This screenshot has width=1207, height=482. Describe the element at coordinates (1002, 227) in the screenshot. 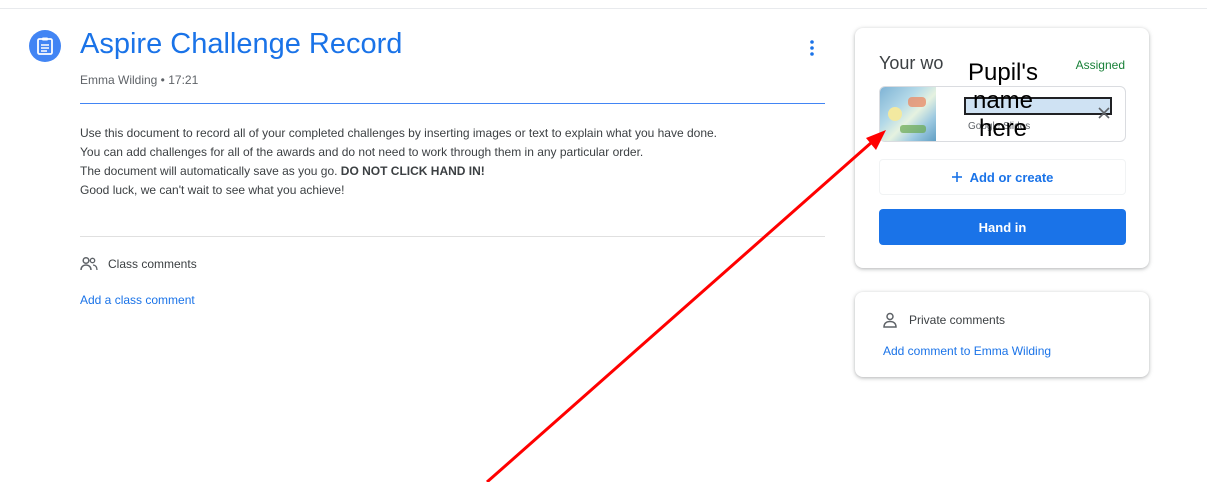

I see `hand-in-button: Hand in` at that location.